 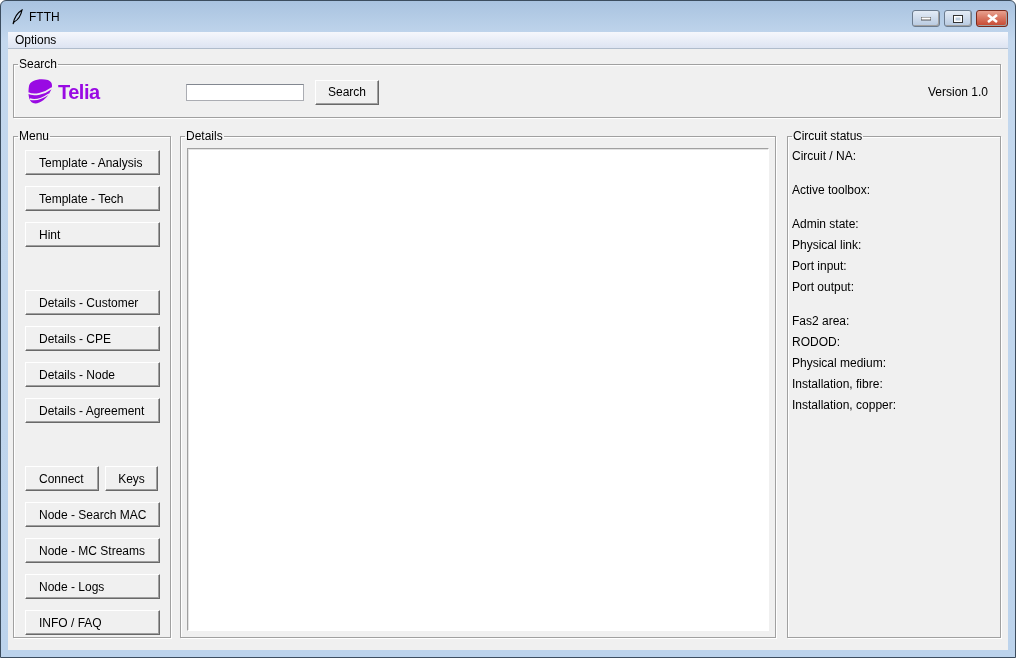 What do you see at coordinates (44, 16) in the screenshot?
I see `window-title: FTTH` at bounding box center [44, 16].